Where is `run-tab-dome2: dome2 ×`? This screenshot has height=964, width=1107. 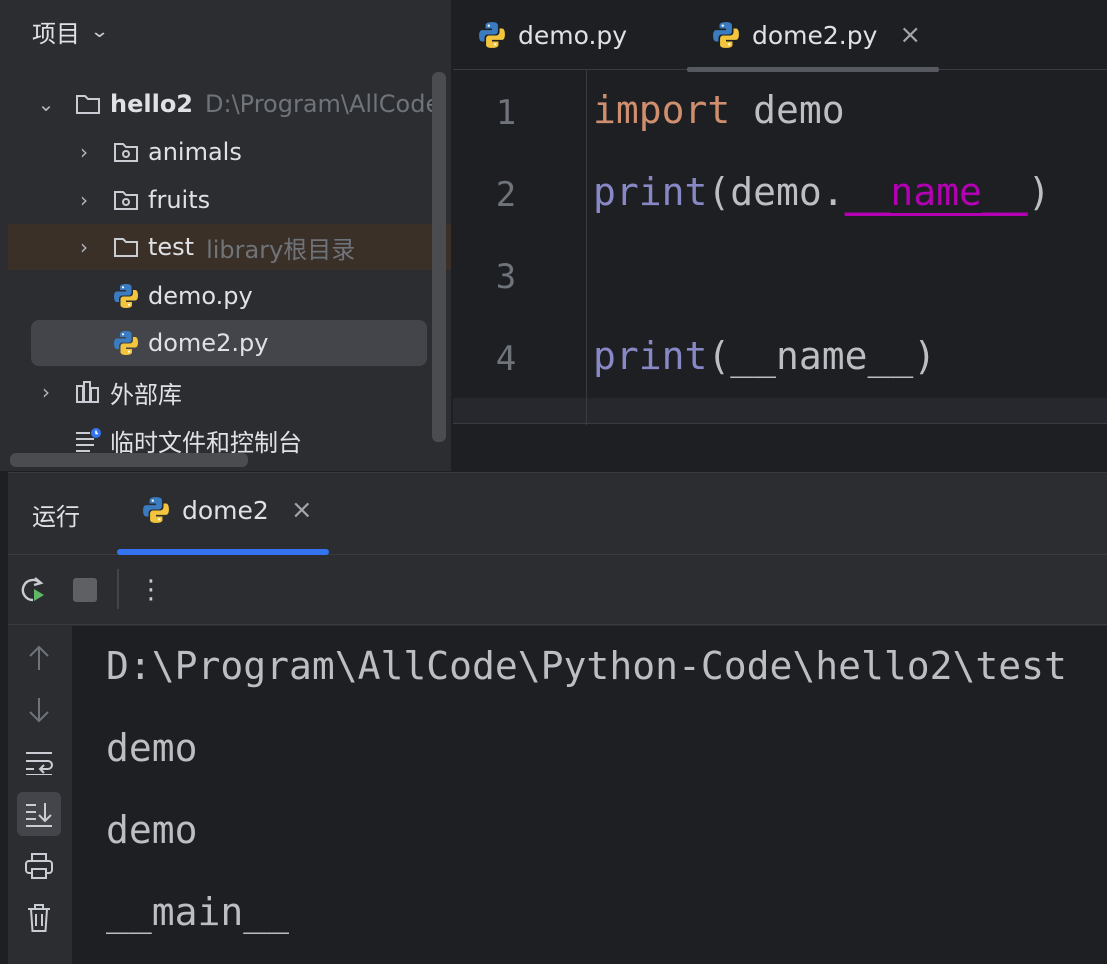
run-tab-dome2: dome2 × is located at coordinates (227, 510).